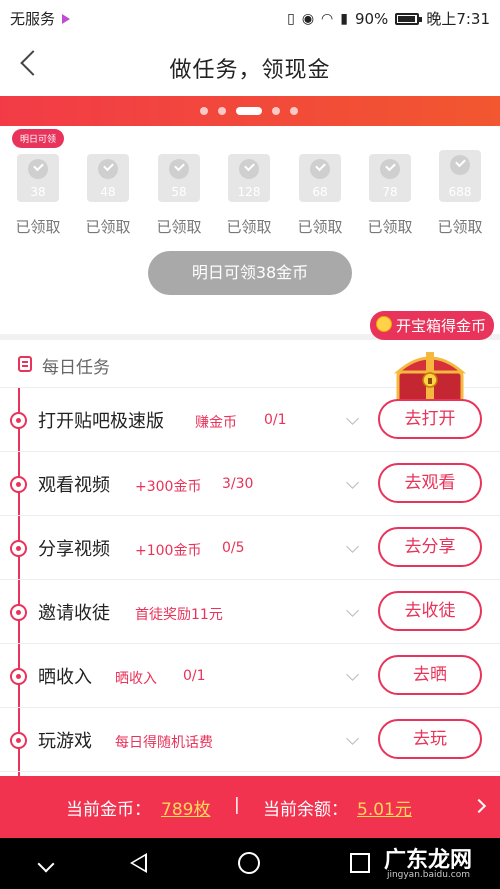 This screenshot has width=500, height=889. Describe the element at coordinates (38, 138) in the screenshot. I see `tomorrow-tag: 明日可领` at that location.